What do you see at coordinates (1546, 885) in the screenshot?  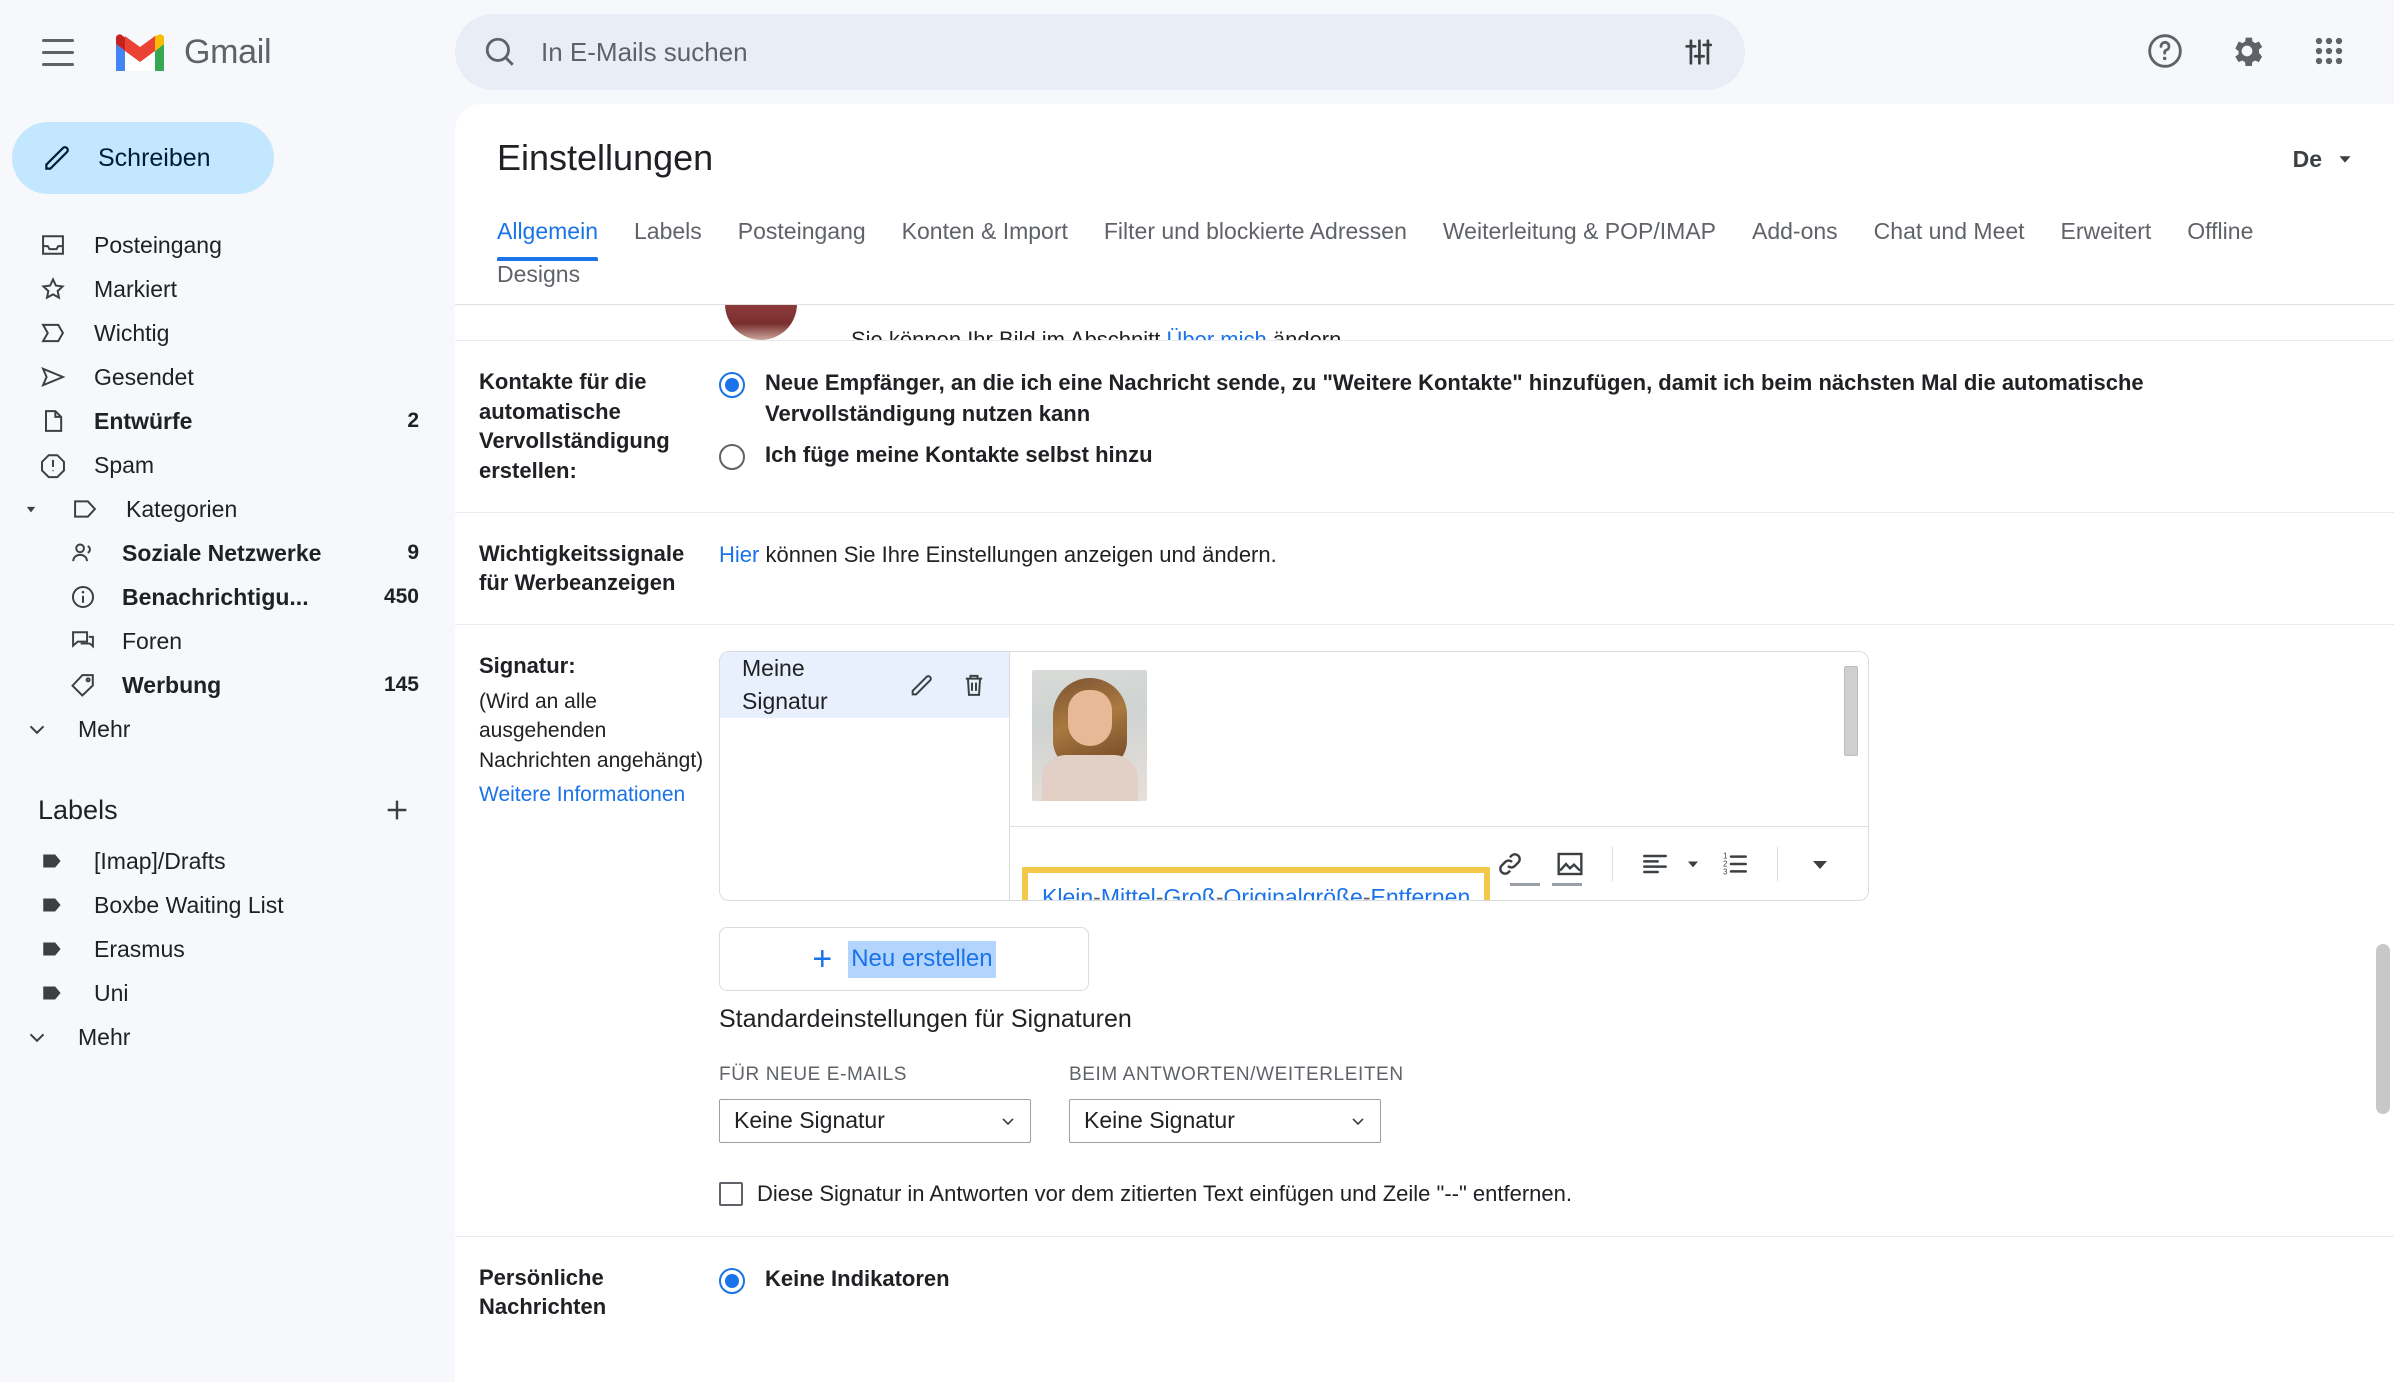 I see `text-format-underline-marks` at bounding box center [1546, 885].